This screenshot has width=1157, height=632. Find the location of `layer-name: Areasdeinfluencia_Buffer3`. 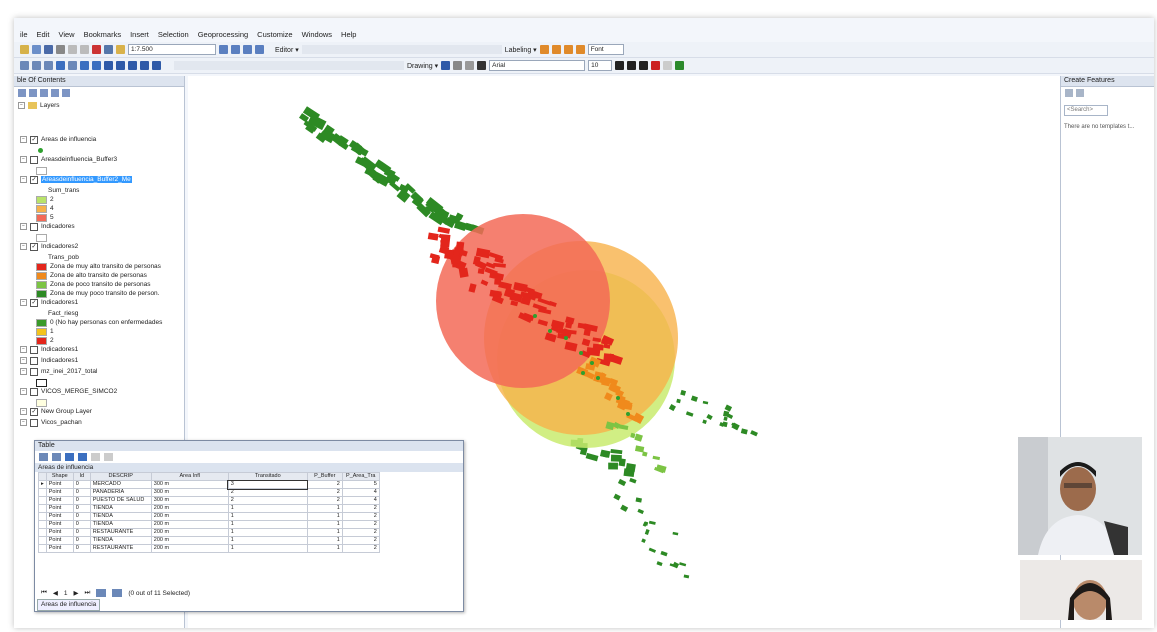

layer-name: Areasdeinfluencia_Buffer3 is located at coordinates (79, 159).